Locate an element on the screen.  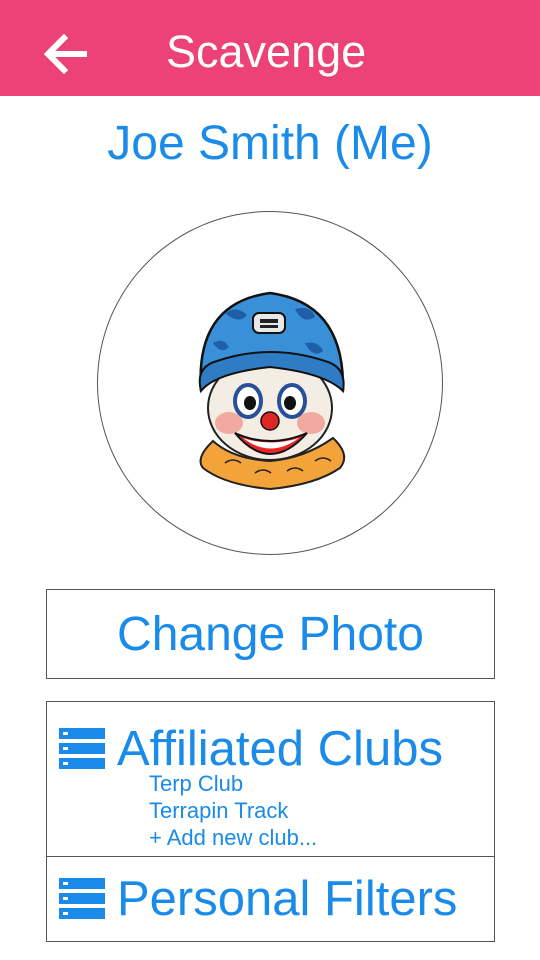
arrow-back-icon is located at coordinates (65, 54).